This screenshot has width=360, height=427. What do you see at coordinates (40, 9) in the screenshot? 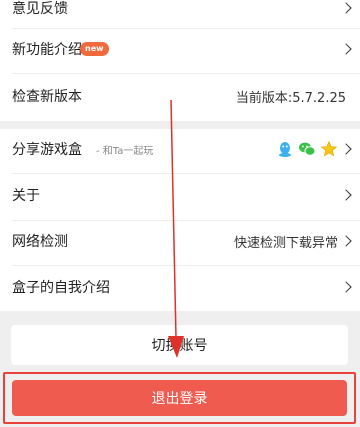
I see `settings-item-label: 意见反馈` at bounding box center [40, 9].